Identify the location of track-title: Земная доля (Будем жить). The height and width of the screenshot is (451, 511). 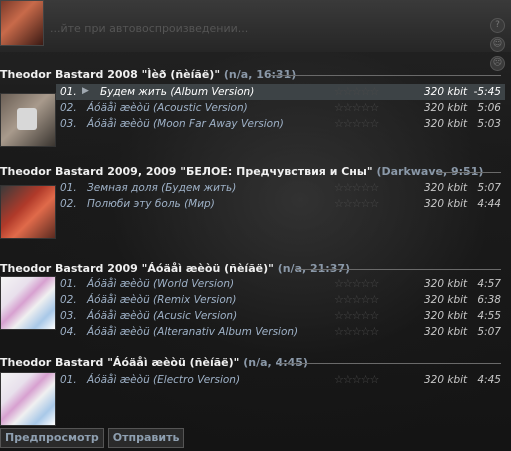
(162, 188).